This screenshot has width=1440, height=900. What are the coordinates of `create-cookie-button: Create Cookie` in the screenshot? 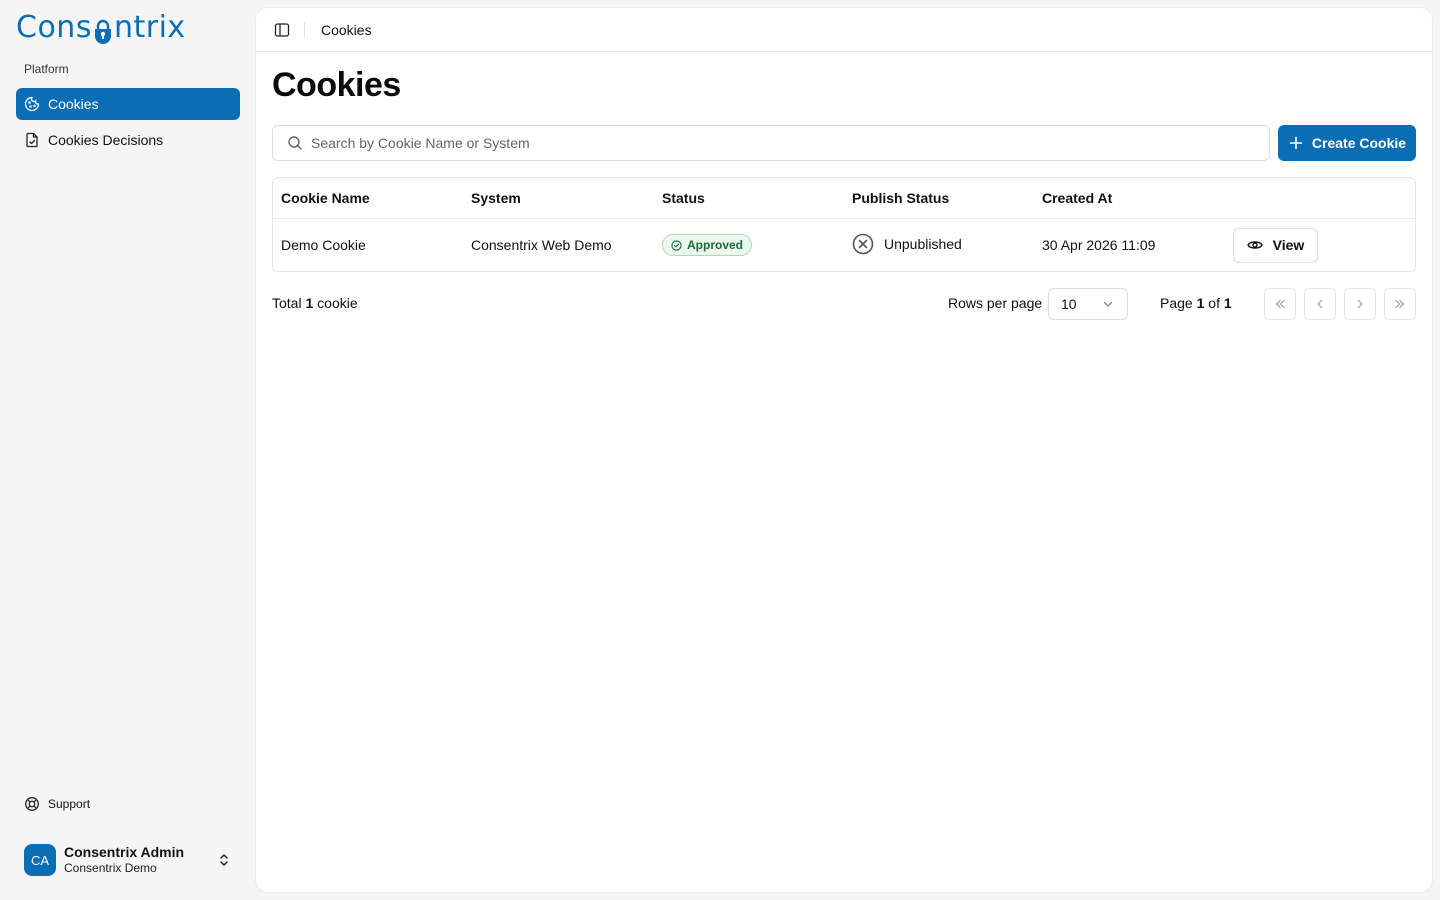 It's located at (1347, 143).